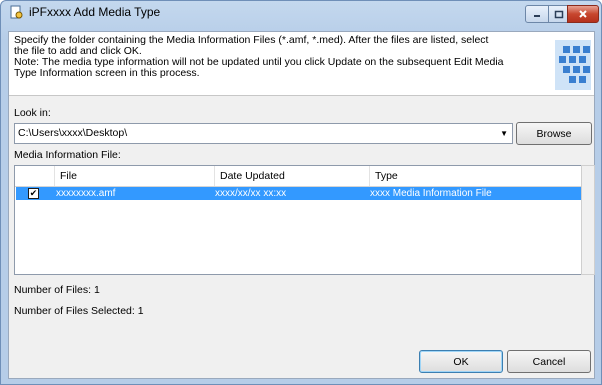  Describe the element at coordinates (263, 133) in the screenshot. I see `look-in-combobox: C:\Users\xxxx\Desktop\ ▼` at that location.